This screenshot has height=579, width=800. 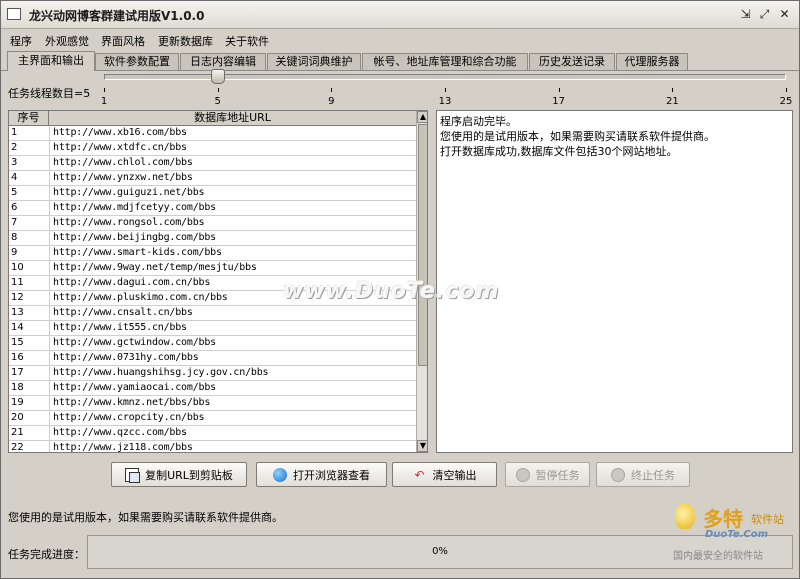 What do you see at coordinates (212, 433) in the screenshot?
I see `table-row: 21 http://www.qzcc.com/bbs` at bounding box center [212, 433].